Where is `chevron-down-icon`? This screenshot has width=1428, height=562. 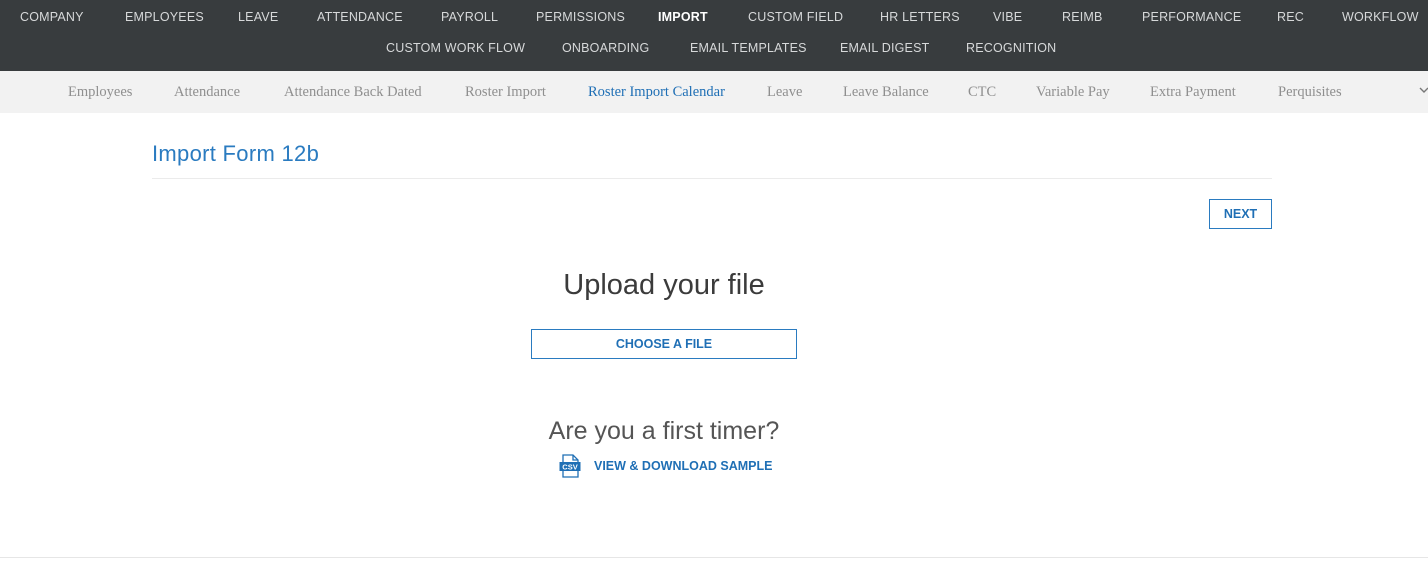 chevron-down-icon is located at coordinates (1423, 90).